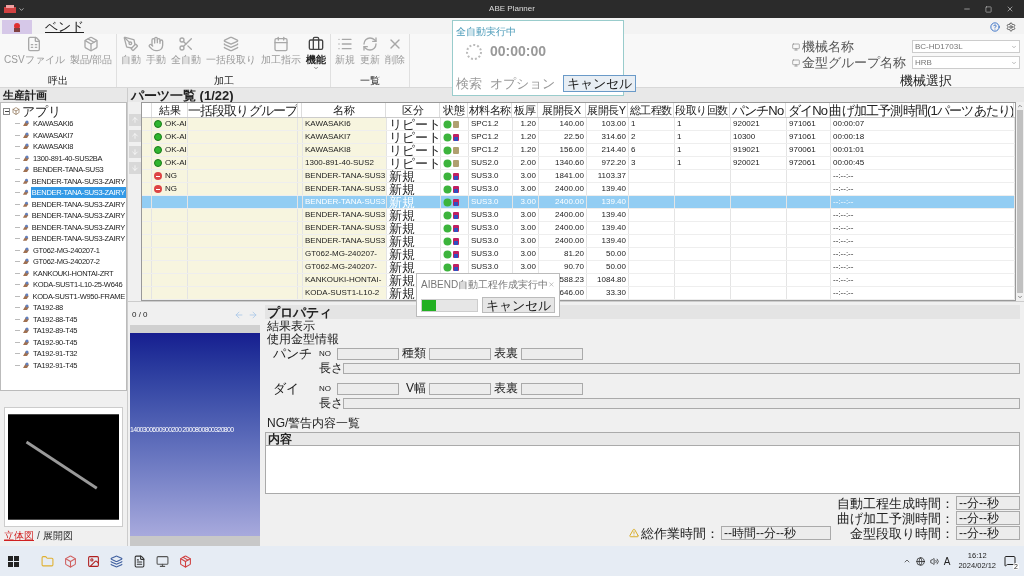 The width and height of the screenshot is (1024, 576). Describe the element at coordinates (345, 150) in the screenshot. I see `table-cell: KAWASAKI8` at that location.